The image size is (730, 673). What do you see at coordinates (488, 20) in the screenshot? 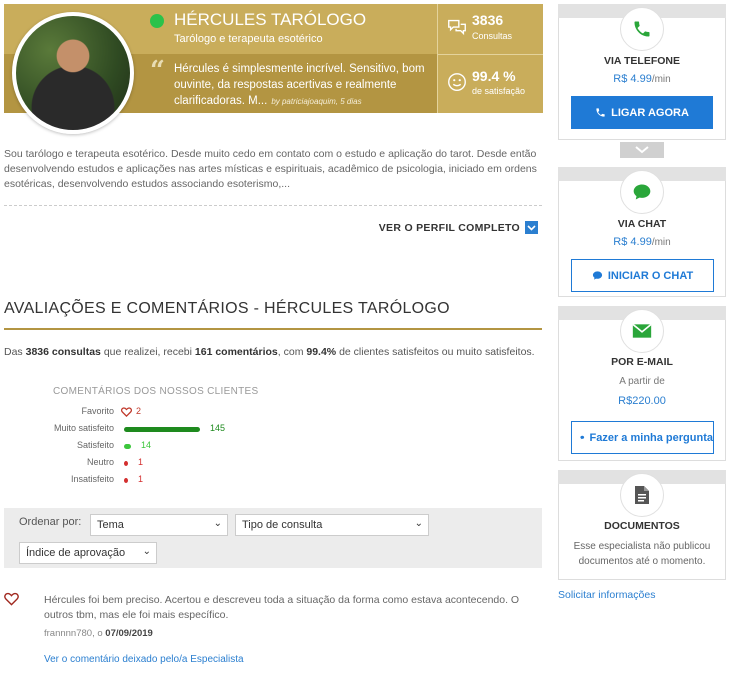
I see `consultas-count: 3836` at bounding box center [488, 20].